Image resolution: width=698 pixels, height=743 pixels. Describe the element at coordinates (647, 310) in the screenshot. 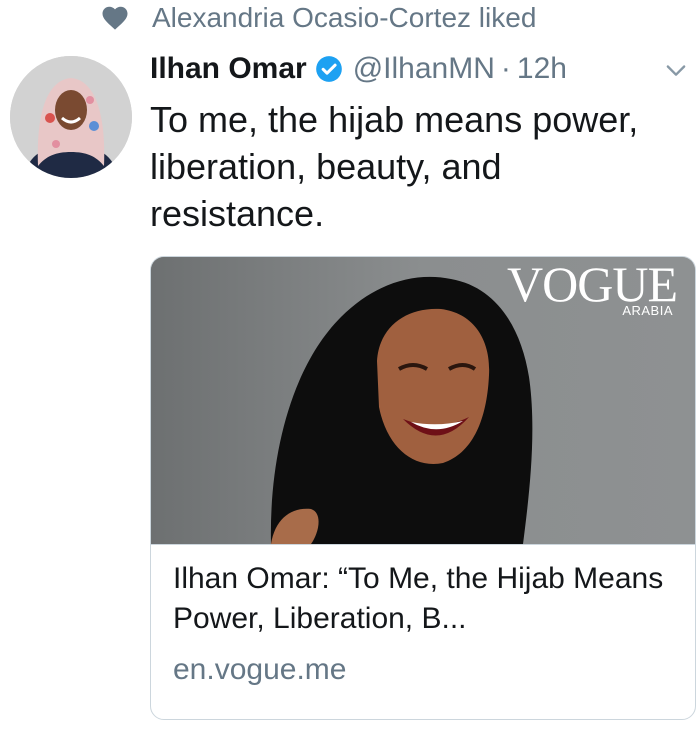

I see `vogue-logo-subtitle: ARABIA` at that location.